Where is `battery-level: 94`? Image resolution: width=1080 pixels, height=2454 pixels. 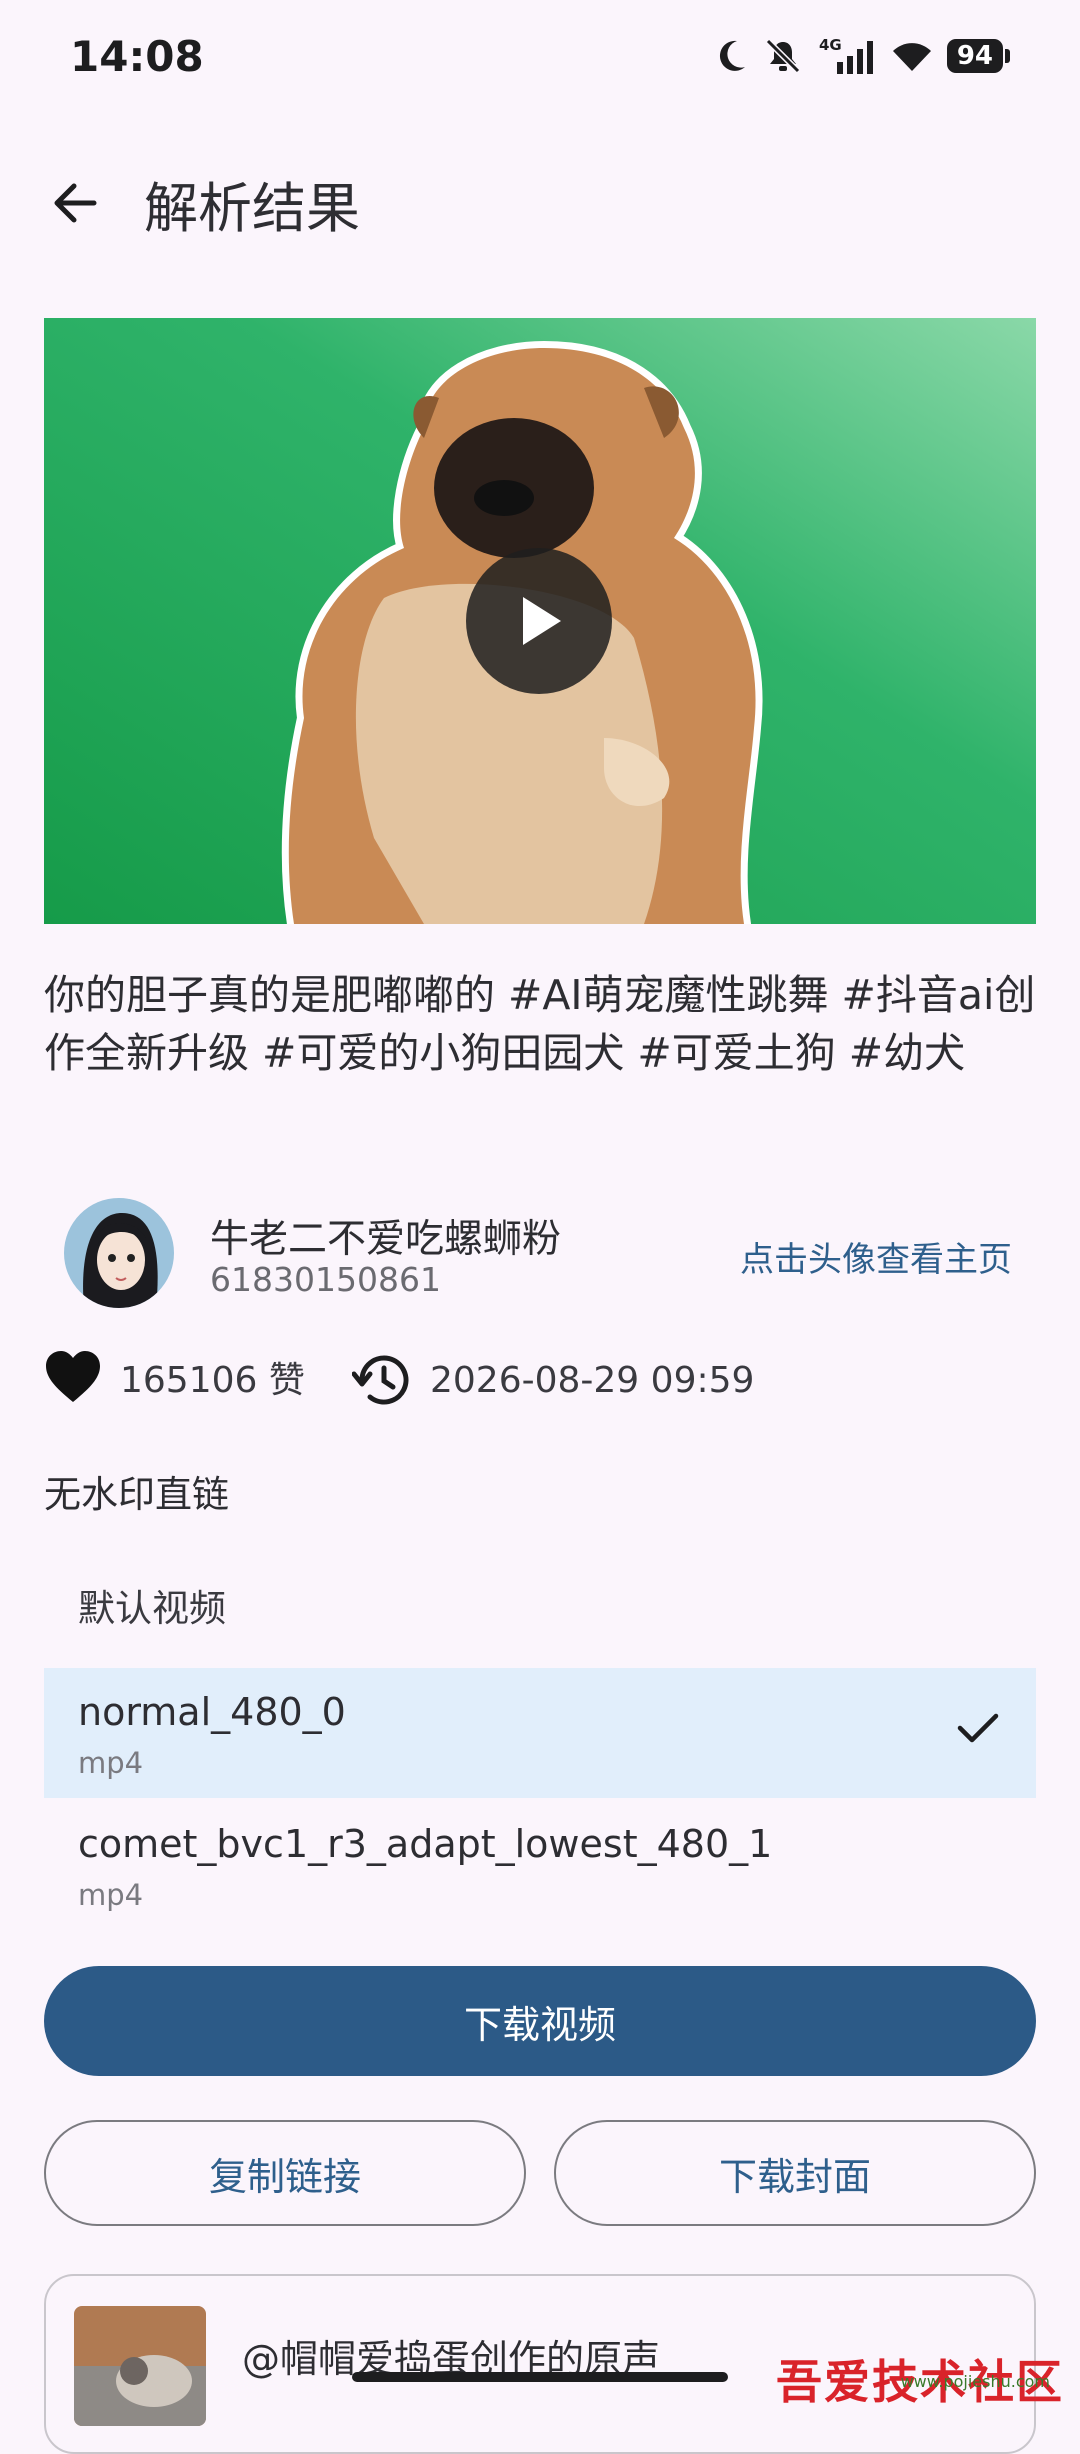 battery-level: 94 is located at coordinates (974, 56).